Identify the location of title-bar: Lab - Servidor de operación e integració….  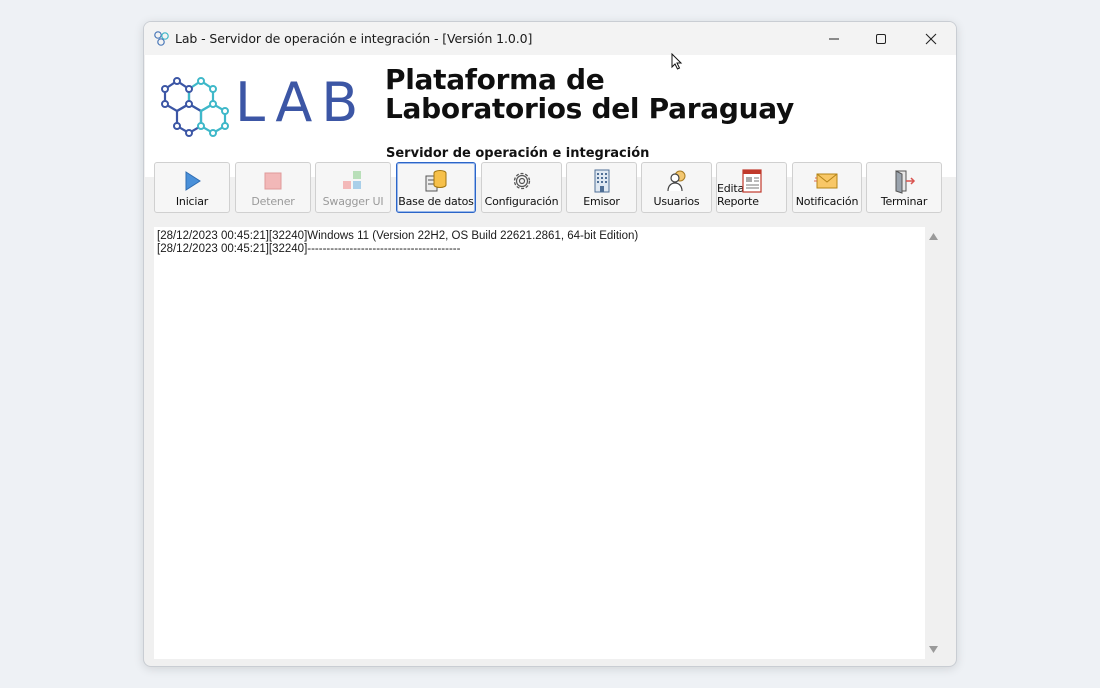
(550, 38).